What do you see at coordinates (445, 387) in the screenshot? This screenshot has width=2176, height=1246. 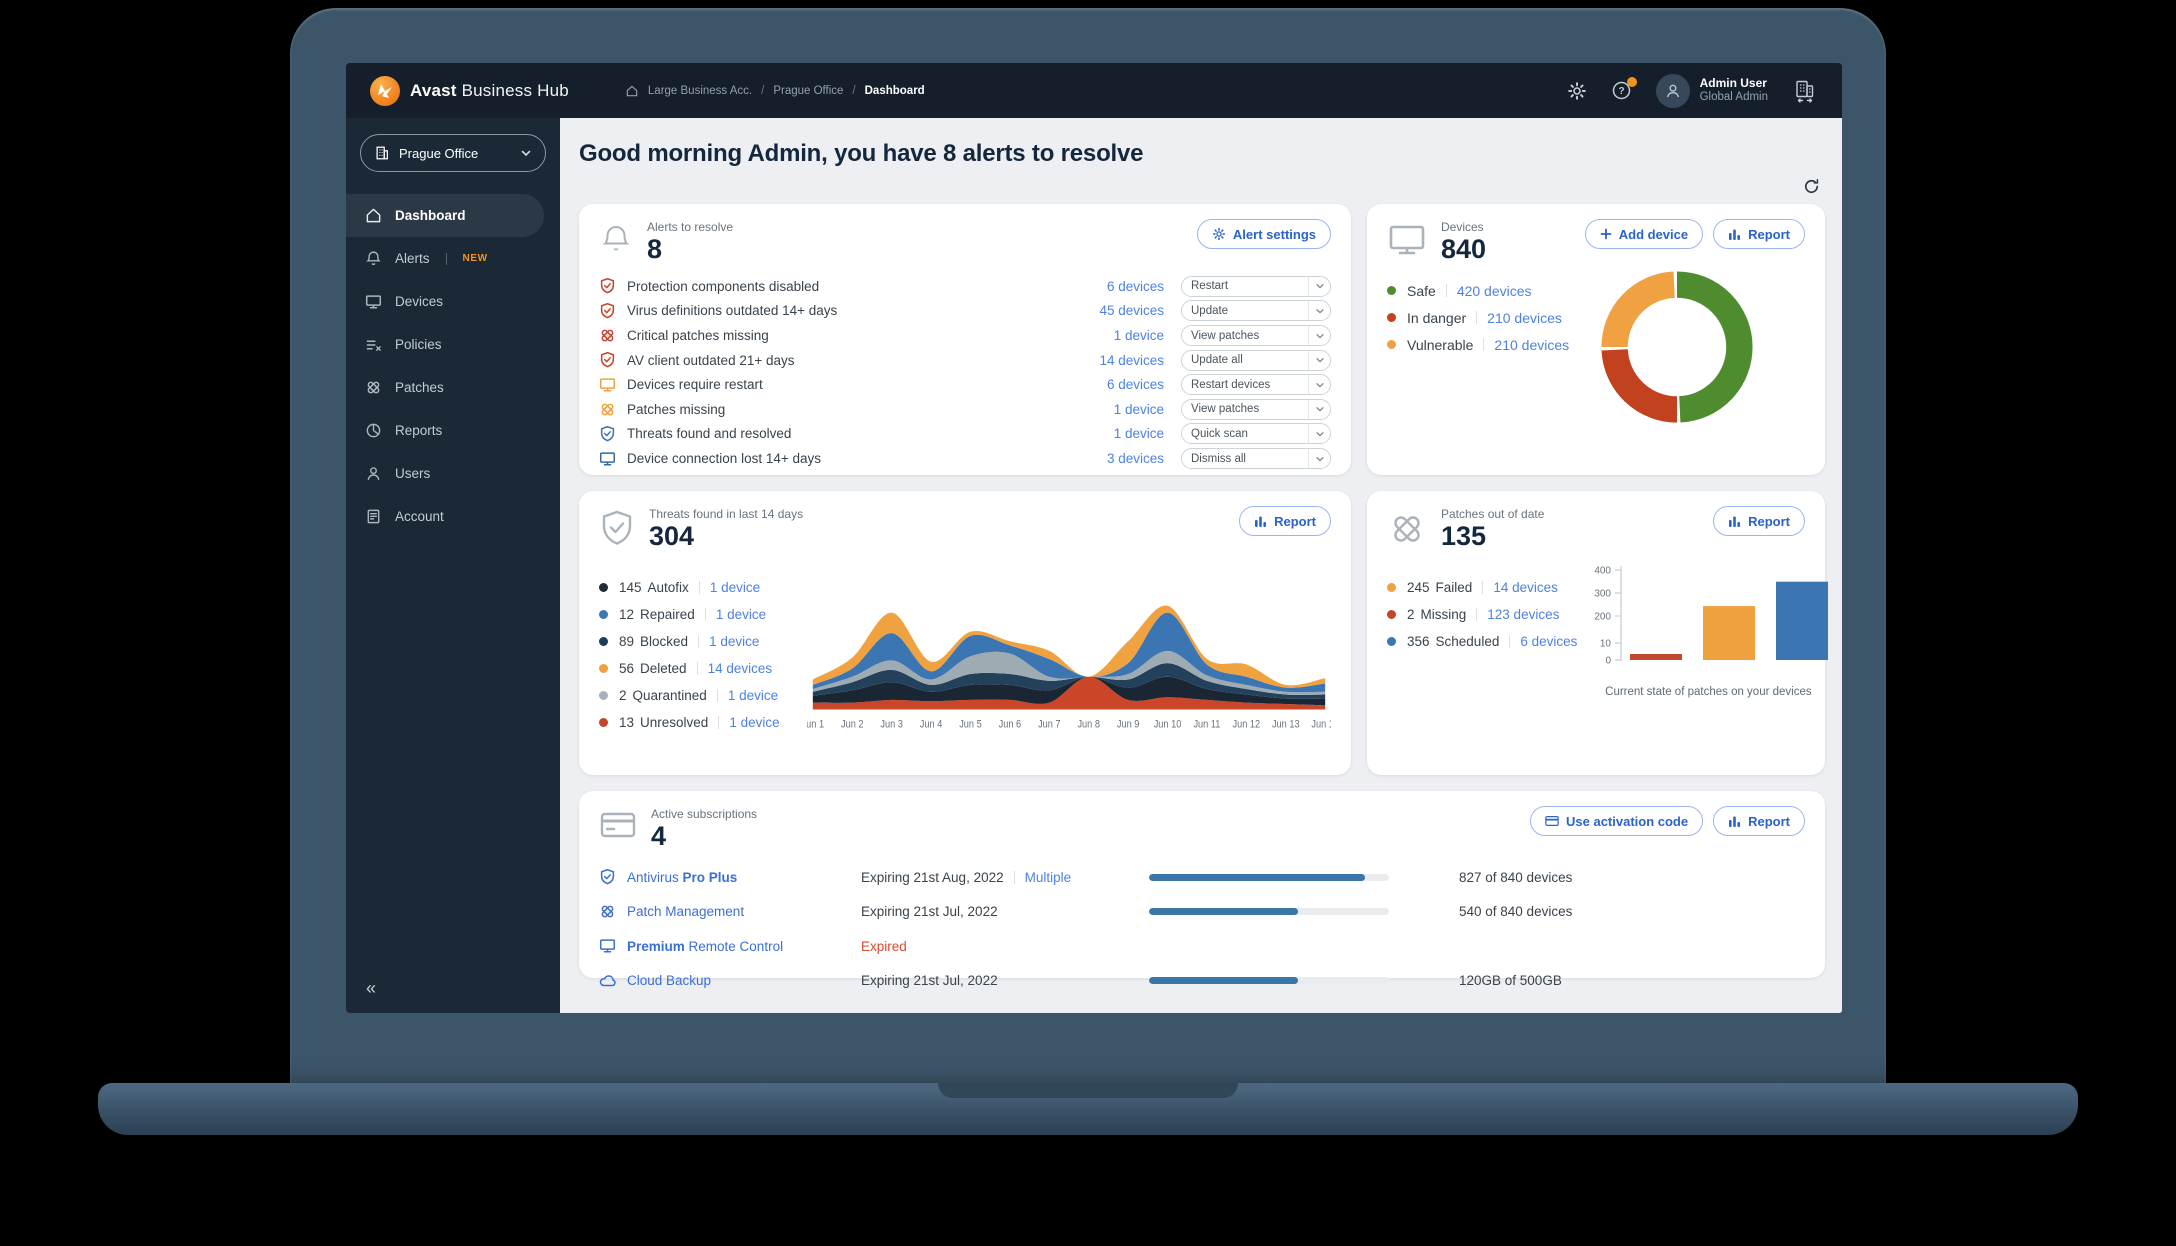 I see `sidebar-item-patches: Patches` at bounding box center [445, 387].